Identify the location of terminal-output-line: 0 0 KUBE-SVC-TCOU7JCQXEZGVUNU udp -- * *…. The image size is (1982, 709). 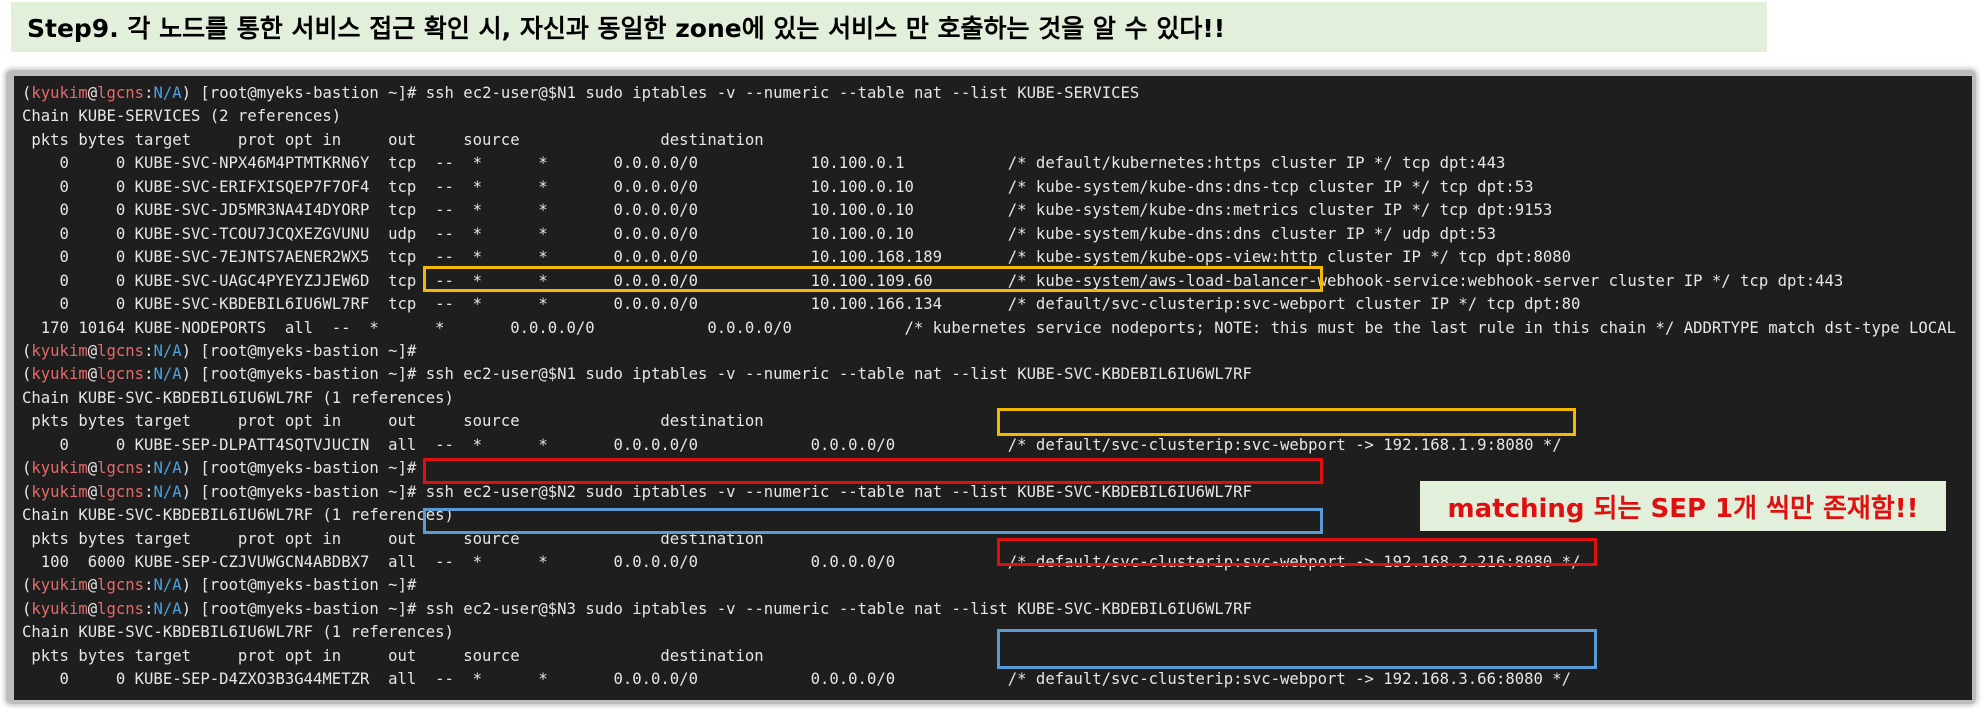
(759, 233).